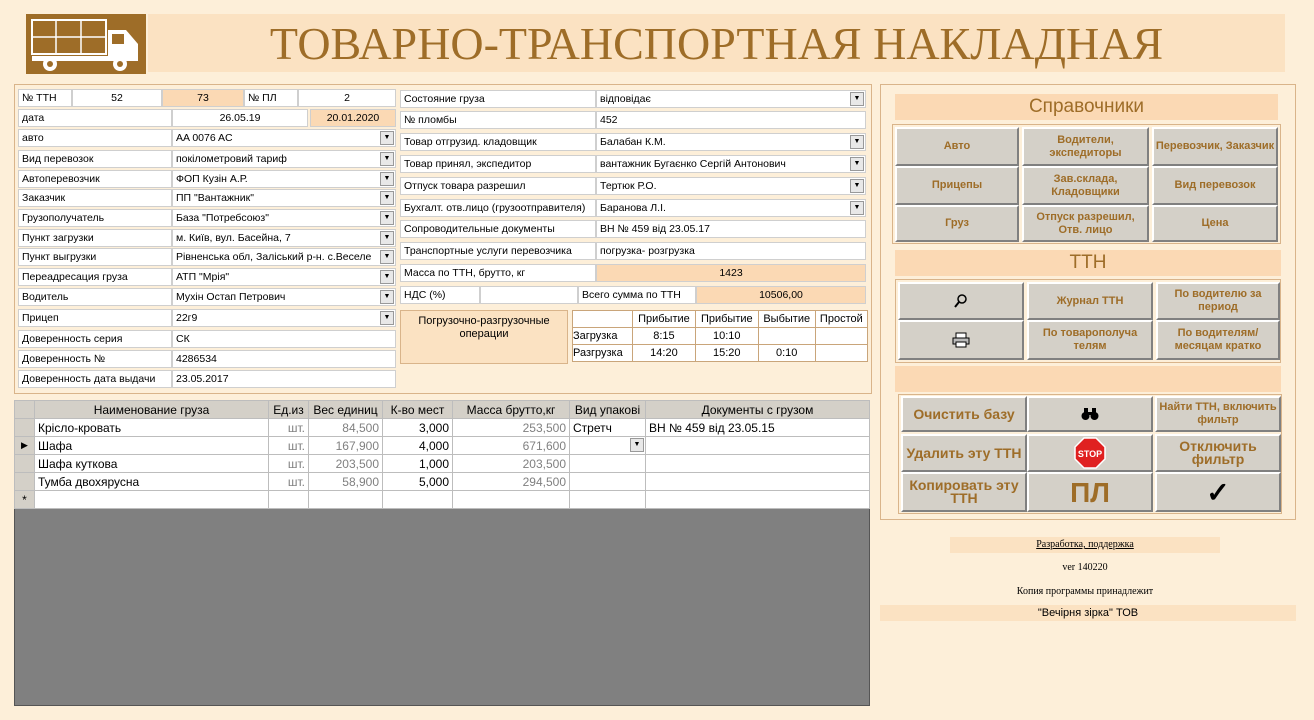 This screenshot has height=720, width=1314. Describe the element at coordinates (1218, 453) in the screenshot. I see `disable-filter-button: Отключить фильтр` at that location.